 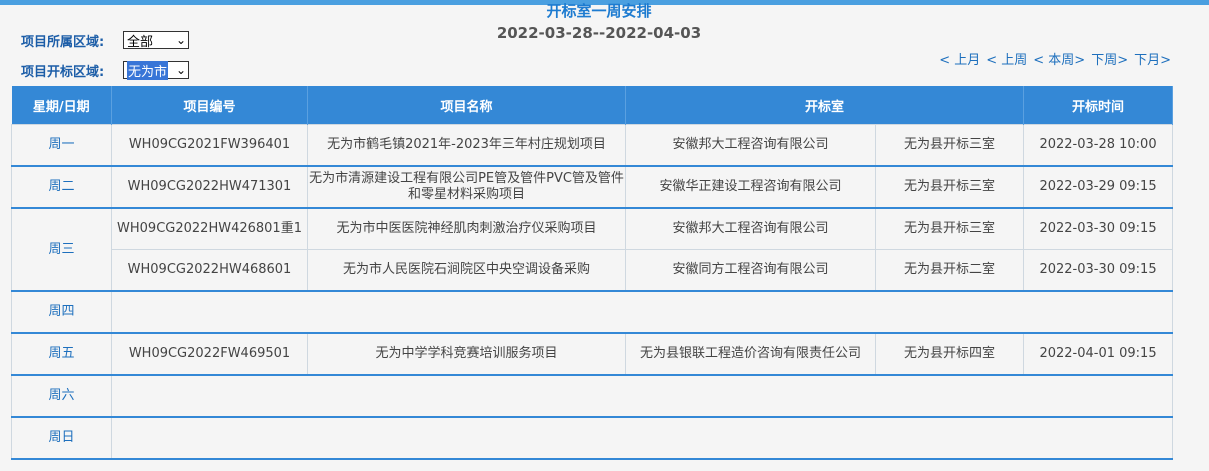 I want to click on project-name-cell: 无为市鹤毛镇2021年-2023年三年村庄规划项目, so click(x=466, y=145).